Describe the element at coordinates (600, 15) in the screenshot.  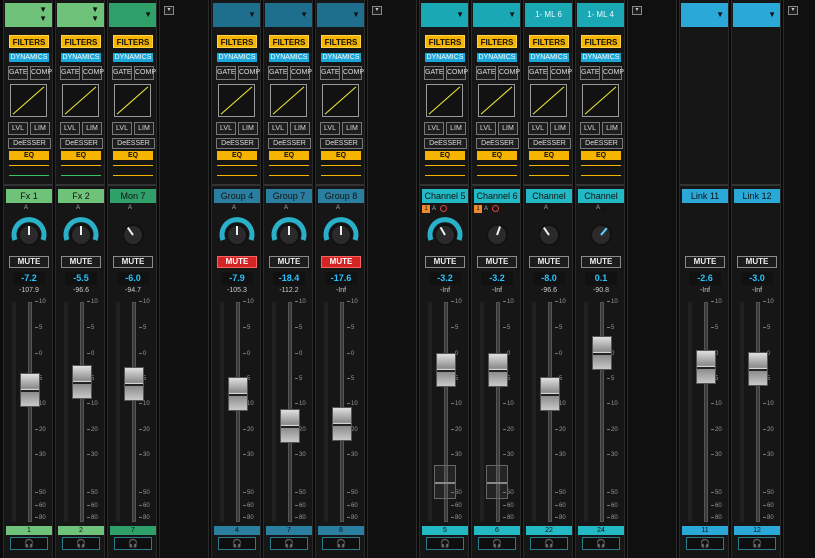
I see `output-selector: 1- ML 4` at that location.